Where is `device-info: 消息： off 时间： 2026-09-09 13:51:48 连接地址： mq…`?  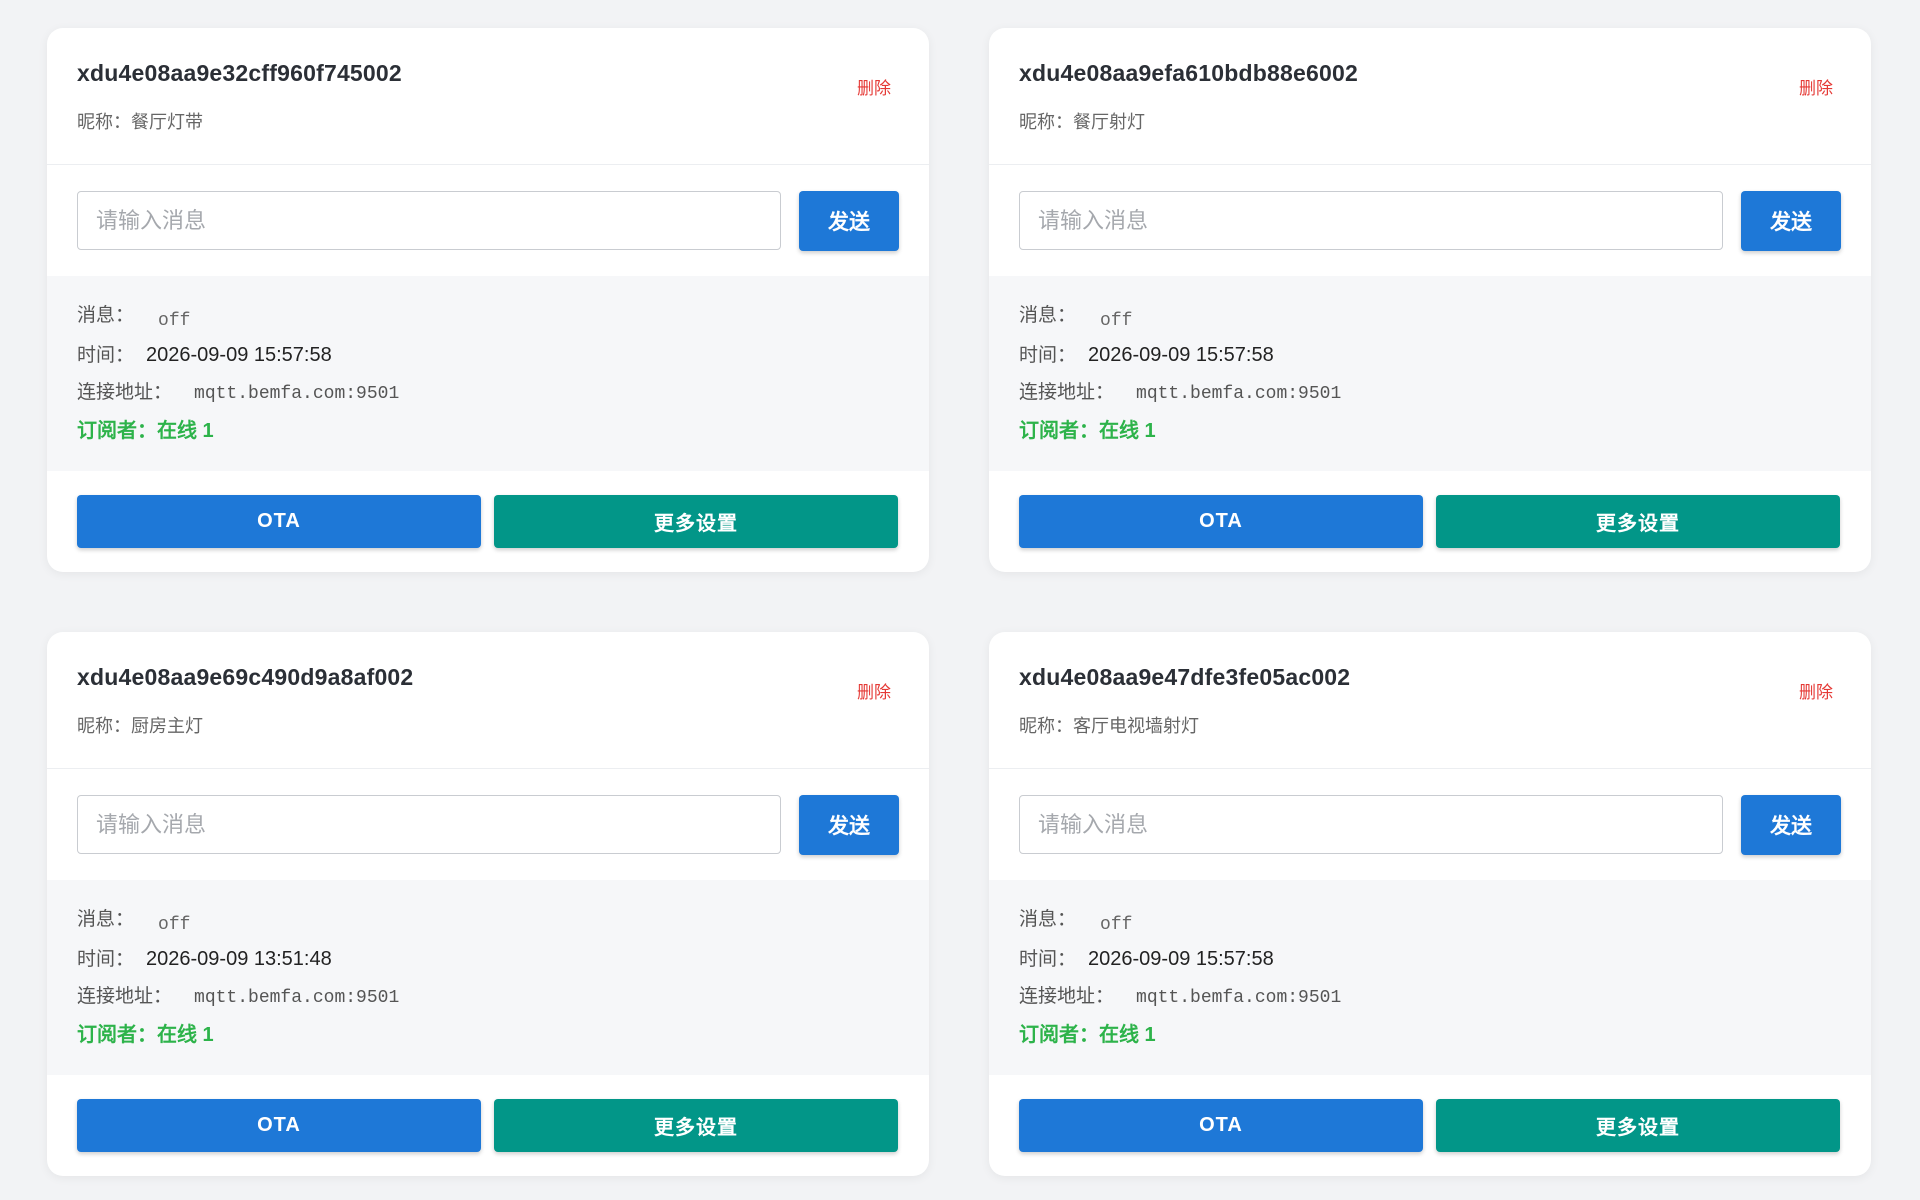
device-info: 消息： off 时间： 2026-09-09 13:51:48 连接地址： mq… is located at coordinates (488, 977).